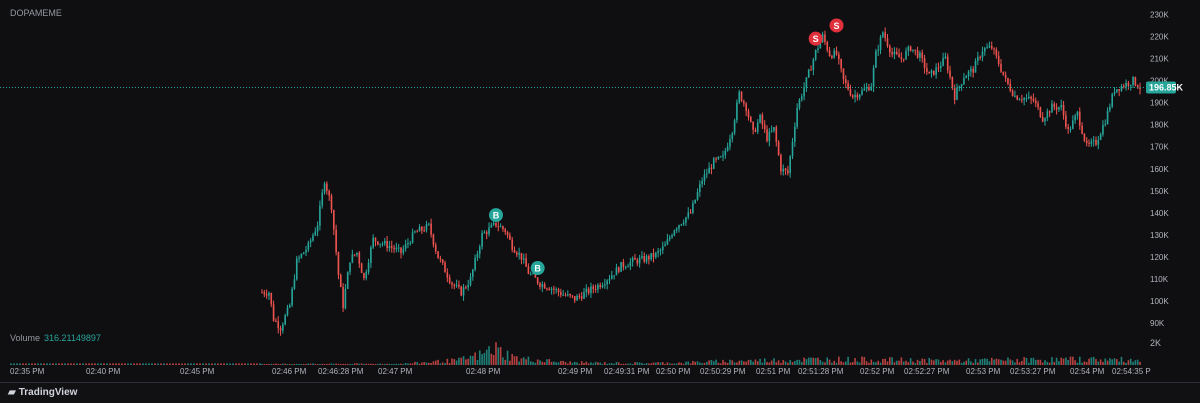 Image resolution: width=1200 pixels, height=403 pixels. Describe the element at coordinates (821, 371) in the screenshot. I see `x-tick-label: 02:51:28 PM` at that location.